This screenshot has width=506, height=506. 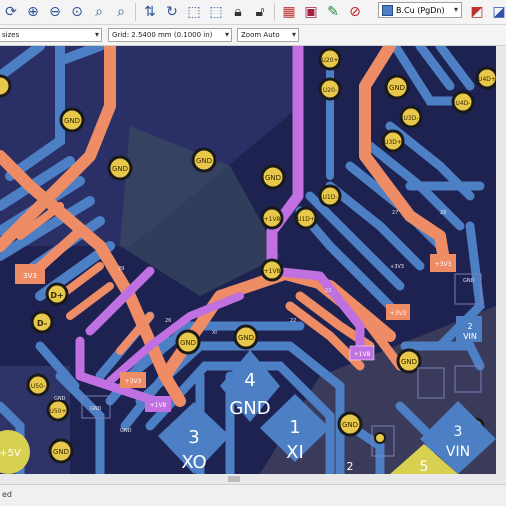 I want to click on pad-label: U3D-, so click(x=411, y=118).